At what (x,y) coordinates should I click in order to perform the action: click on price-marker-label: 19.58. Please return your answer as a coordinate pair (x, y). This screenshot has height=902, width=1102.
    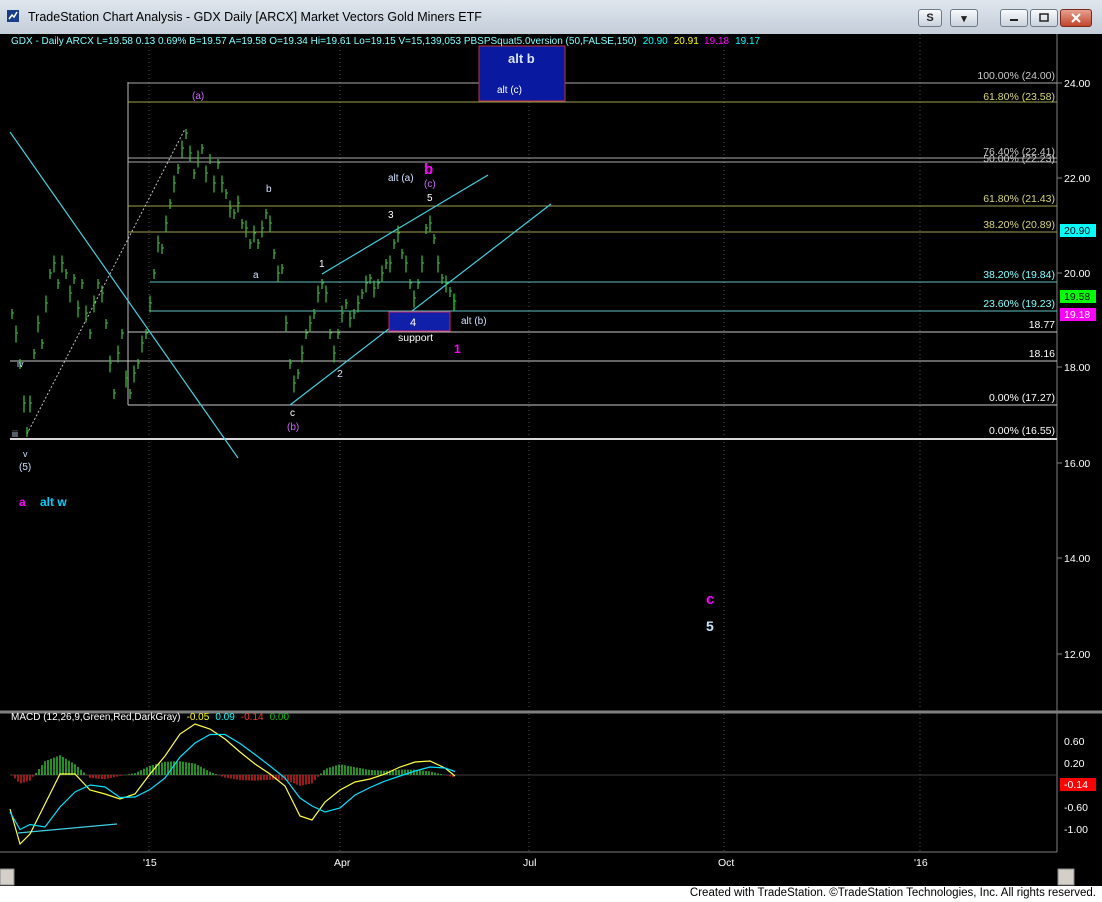
    Looking at the image, I should click on (1077, 297).